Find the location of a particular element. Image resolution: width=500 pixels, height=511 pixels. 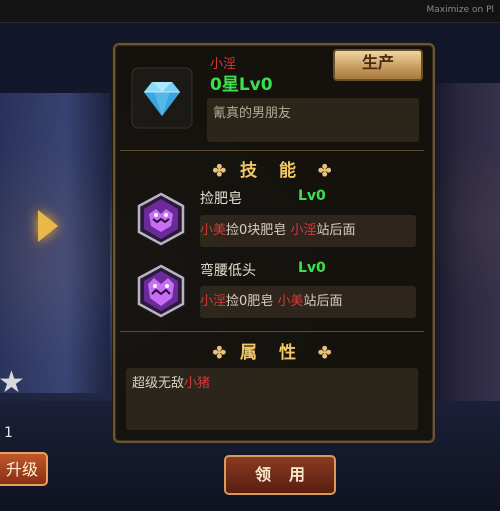

star-icon: ★ is located at coordinates (12, 382).